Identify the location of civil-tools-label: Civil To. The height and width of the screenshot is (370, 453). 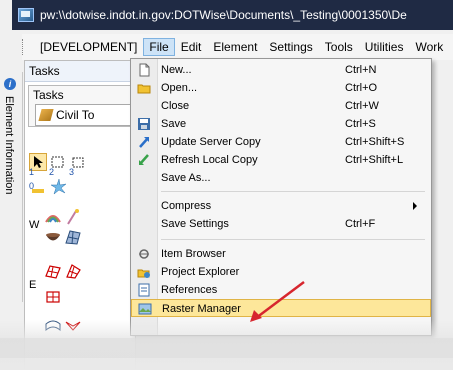
(75, 115).